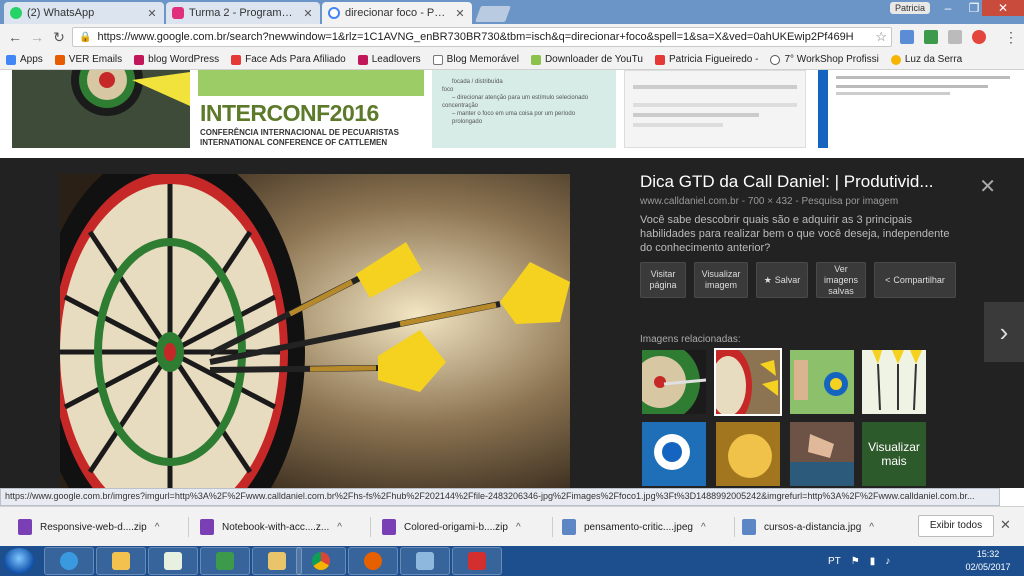 The width and height of the screenshot is (1024, 576). What do you see at coordinates (1011, 37) in the screenshot?
I see `menu-icon: ⋮` at bounding box center [1011, 37].